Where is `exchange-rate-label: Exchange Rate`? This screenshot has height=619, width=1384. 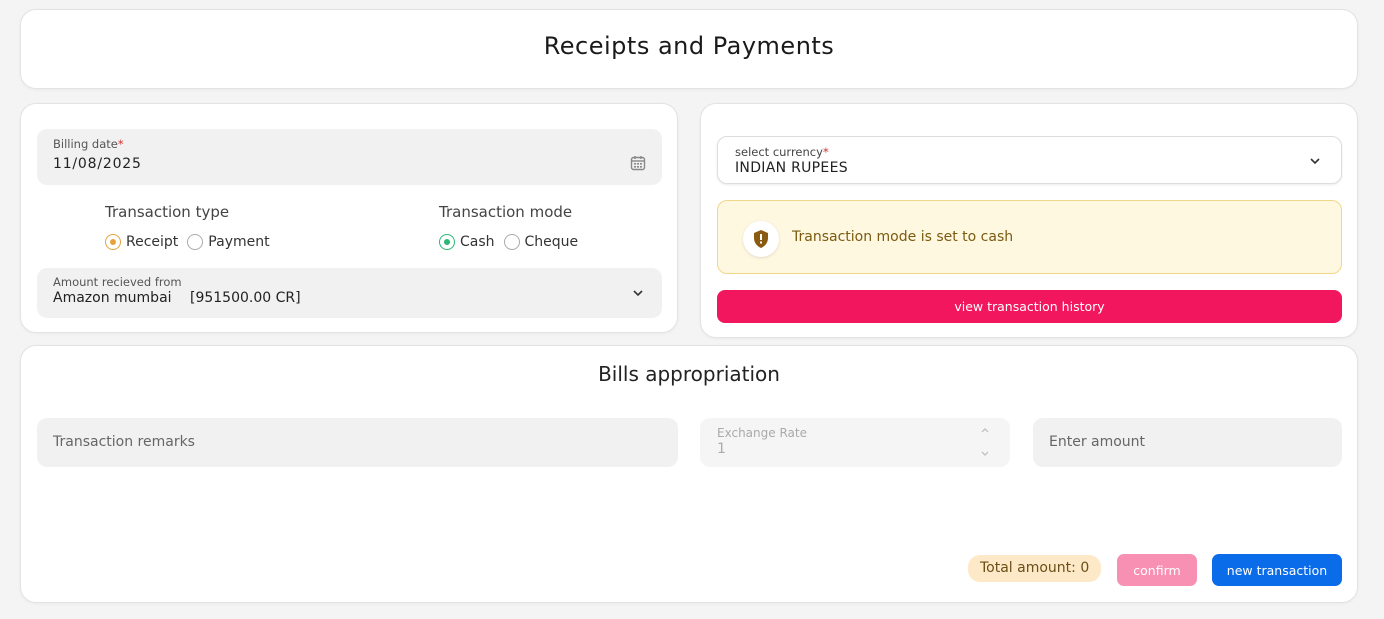
exchange-rate-label: Exchange Rate is located at coordinates (762, 433).